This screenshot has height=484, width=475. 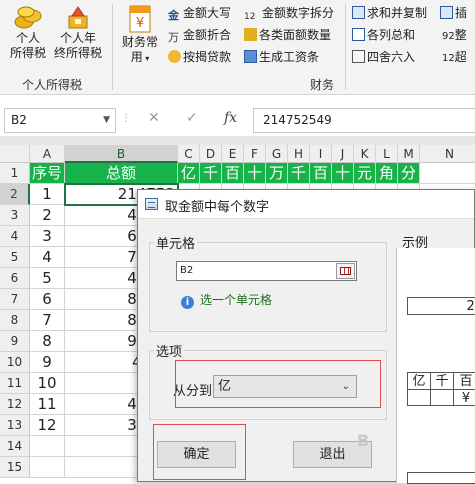 I want to click on column-header-h: H, so click(x=299, y=154).